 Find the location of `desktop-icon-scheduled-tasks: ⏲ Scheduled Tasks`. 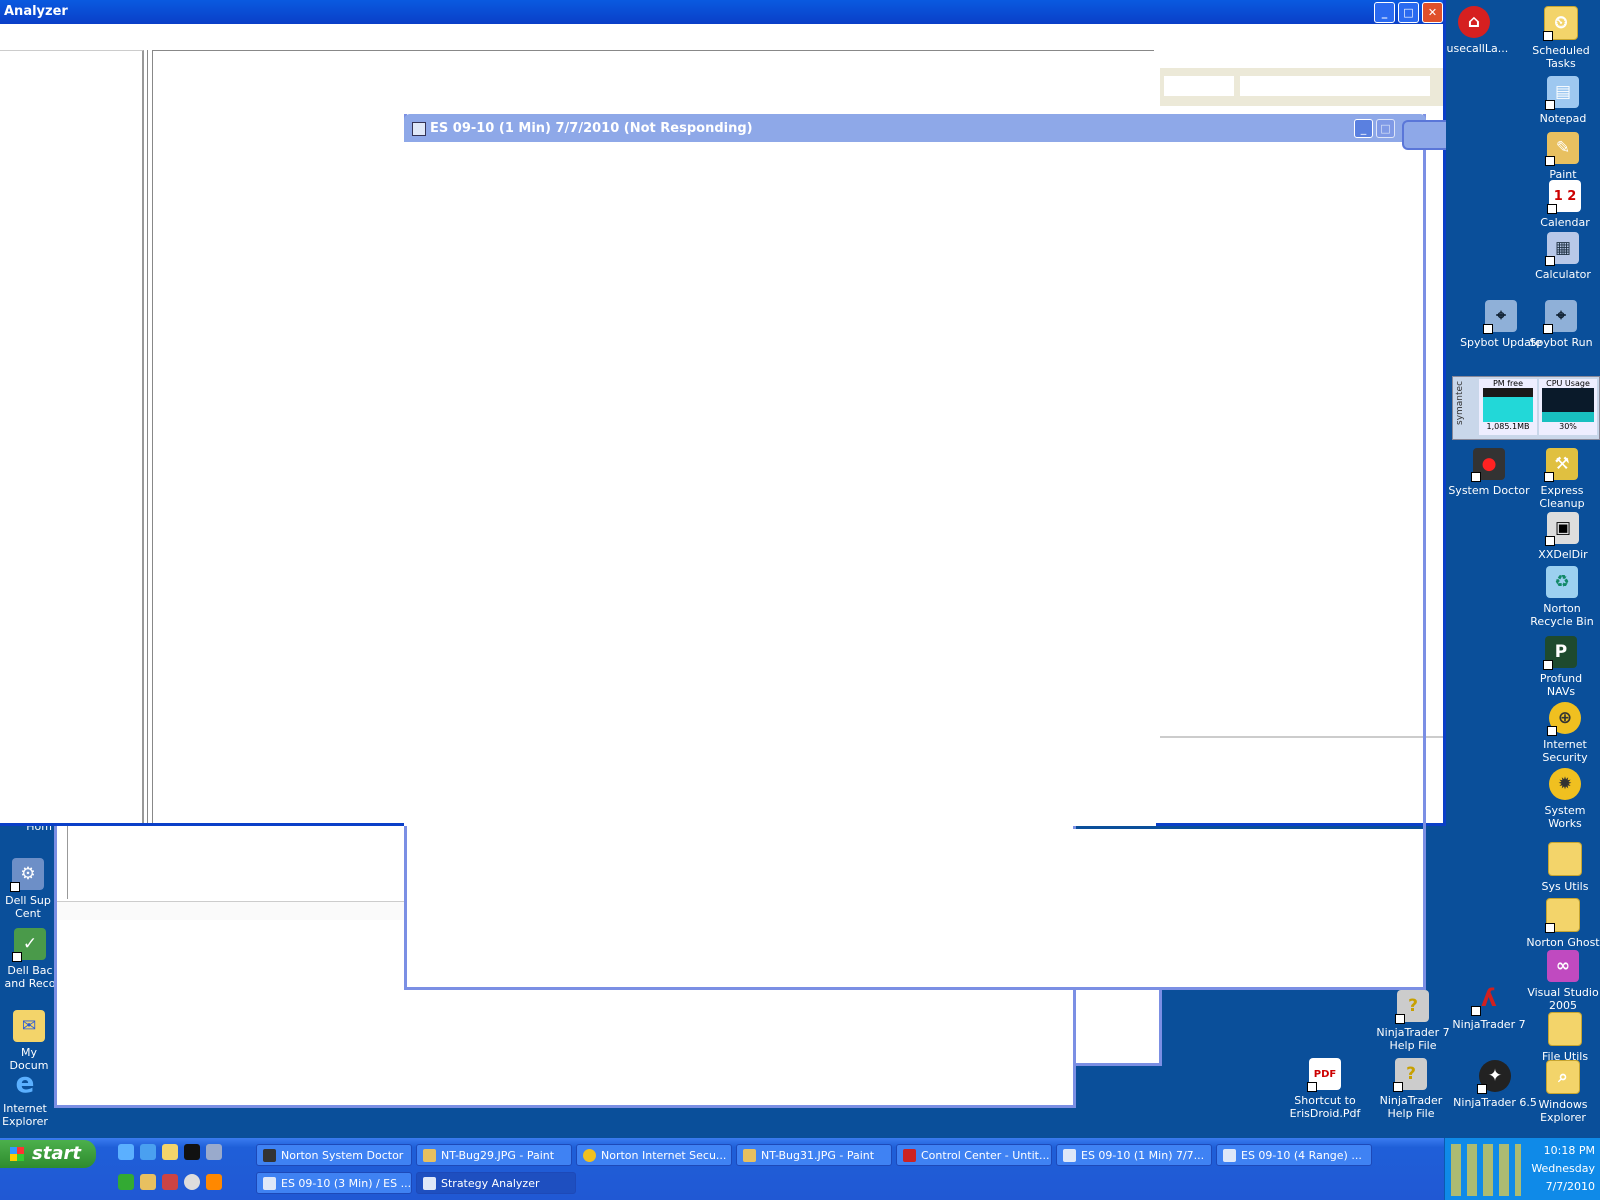

desktop-icon-scheduled-tasks: ⏲ Scheduled Tasks is located at coordinates (1561, 38).